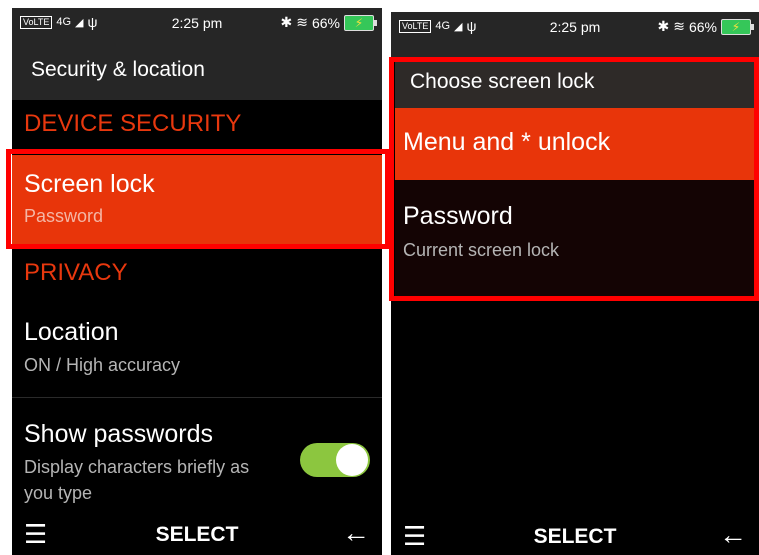  I want to click on location-subtitle: ON / High accuracy, so click(102, 365).